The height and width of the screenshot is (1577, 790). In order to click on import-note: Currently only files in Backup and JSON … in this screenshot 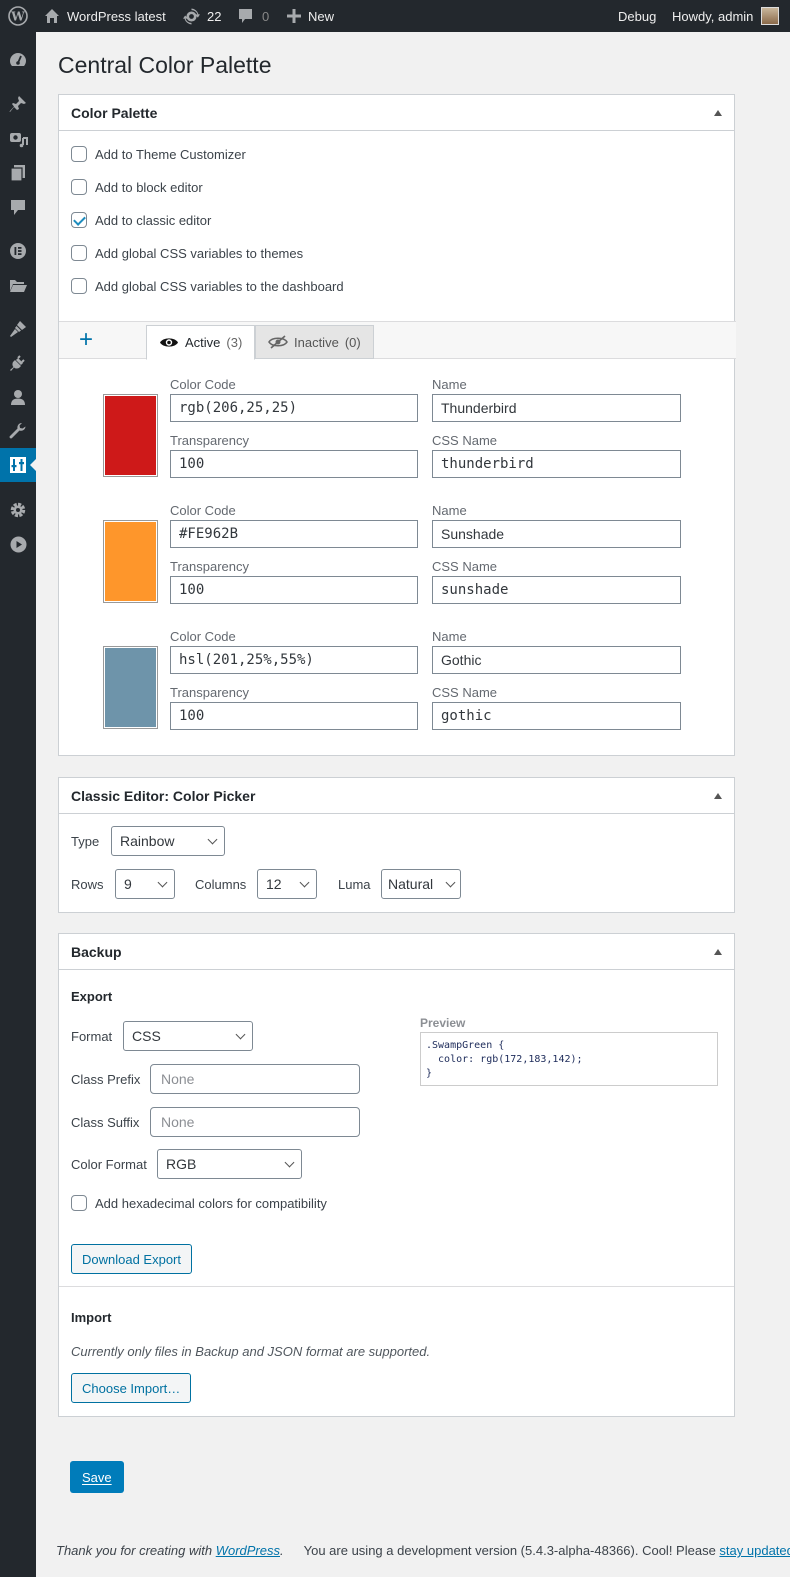, I will do `click(251, 1351)`.